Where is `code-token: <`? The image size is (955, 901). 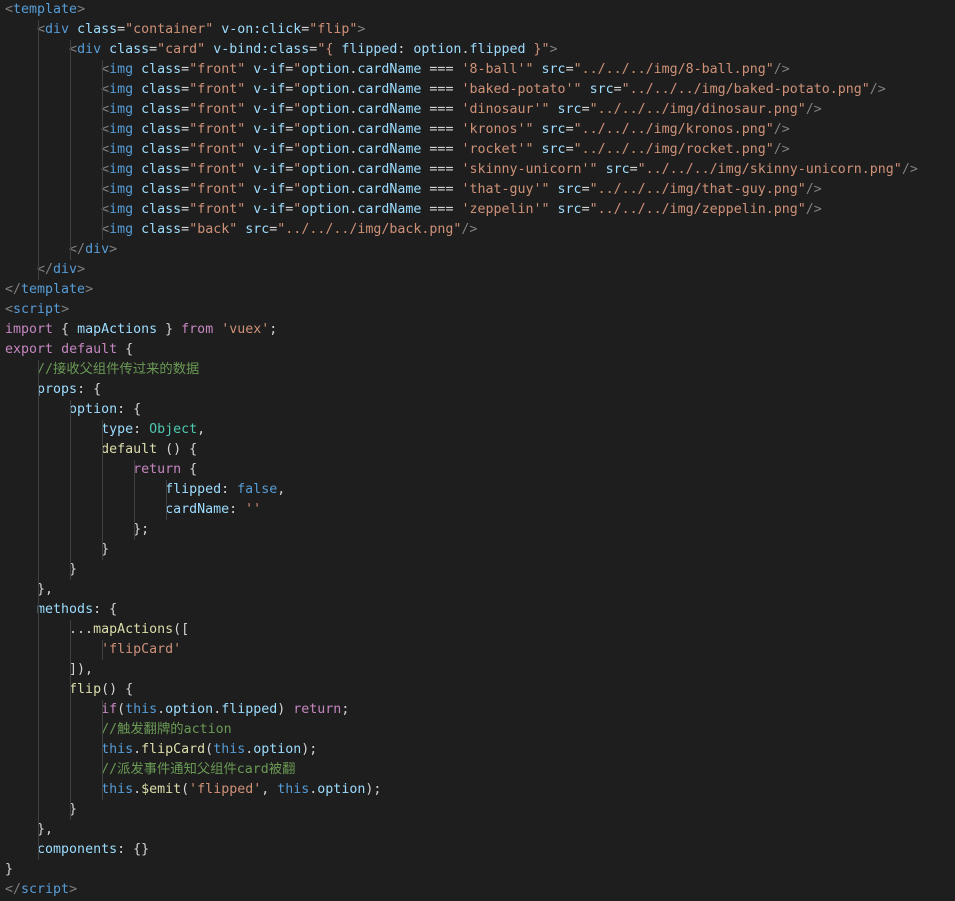
code-token: < is located at coordinates (9, 9).